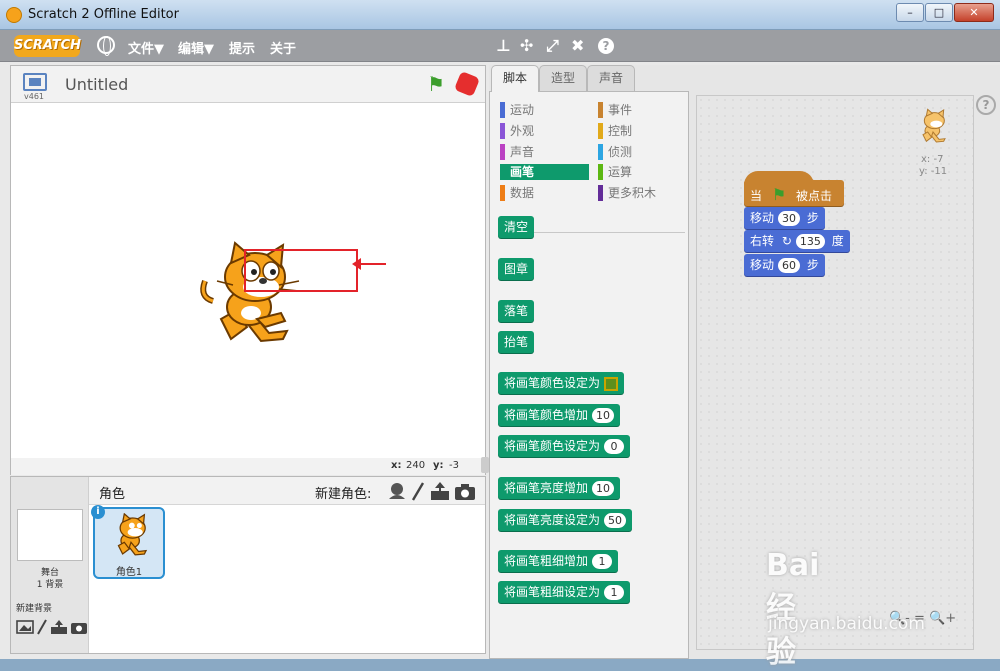  What do you see at coordinates (563, 78) in the screenshot?
I see `tab-costumes: 造型` at bounding box center [563, 78].